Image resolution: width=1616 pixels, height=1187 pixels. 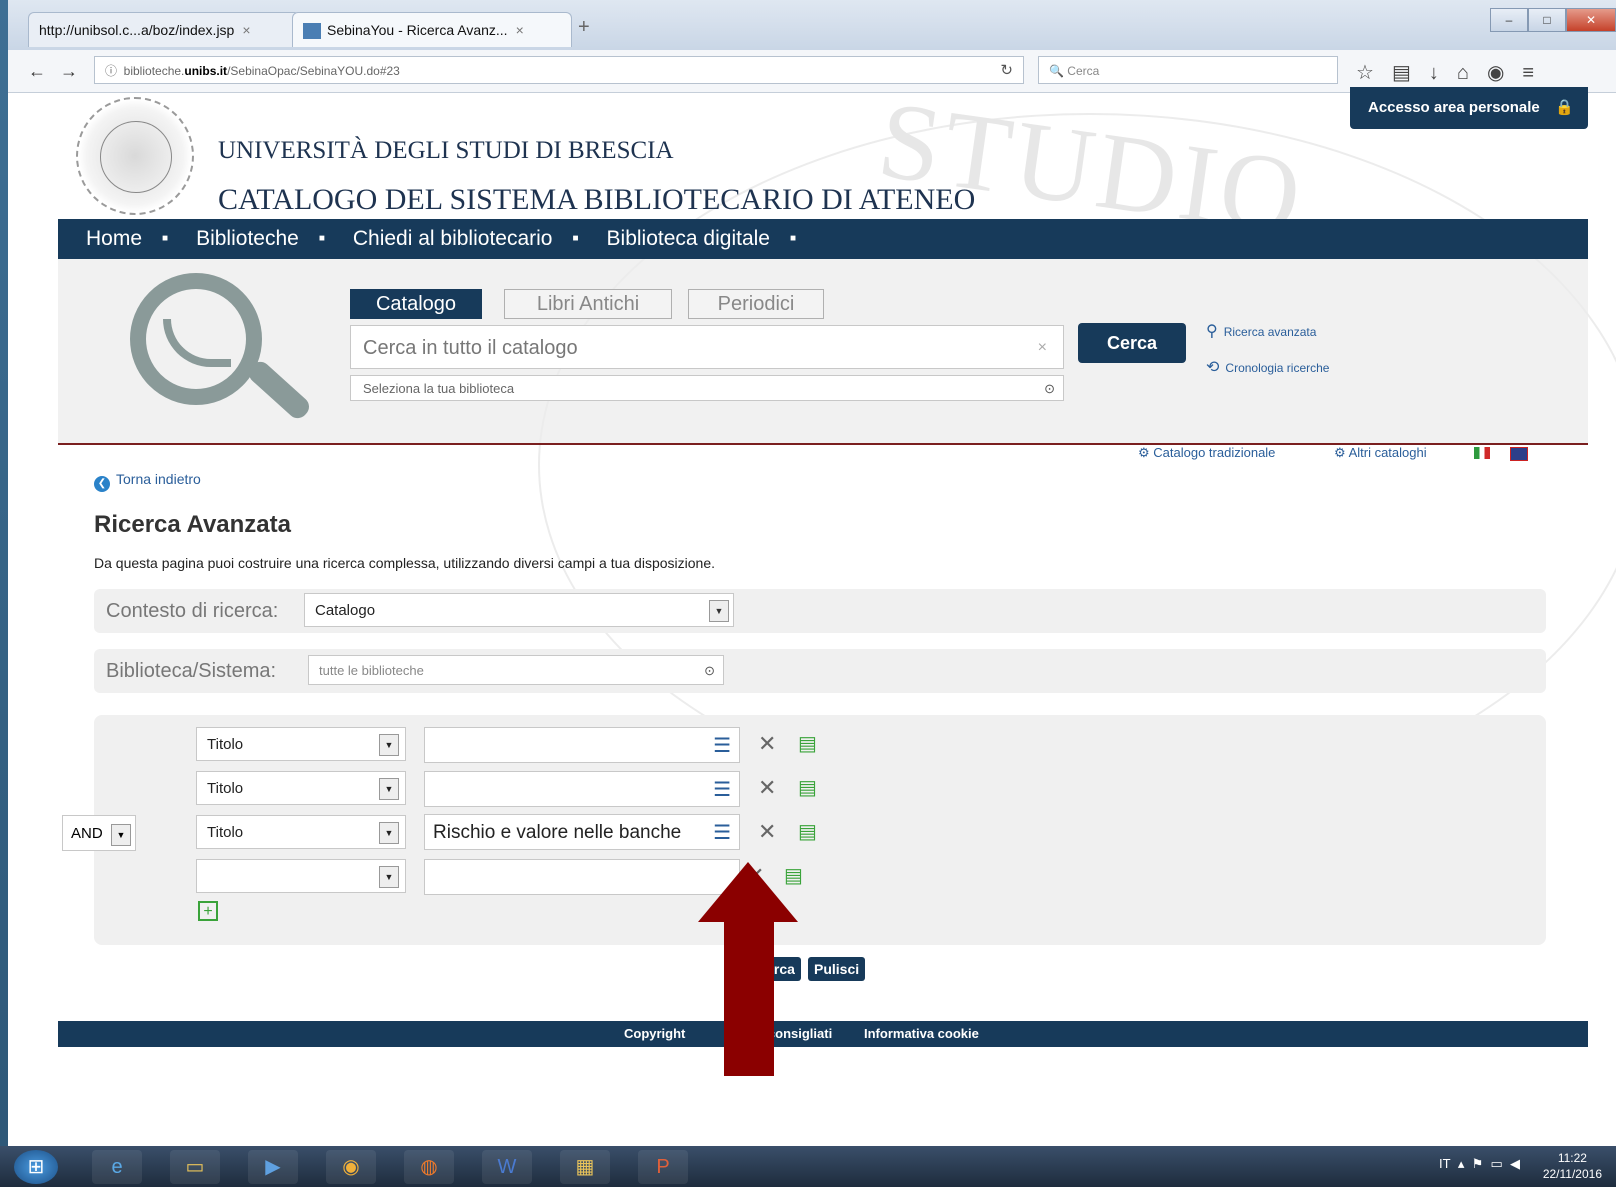 I want to click on firefox-icon: ◍, so click(x=429, y=1167).